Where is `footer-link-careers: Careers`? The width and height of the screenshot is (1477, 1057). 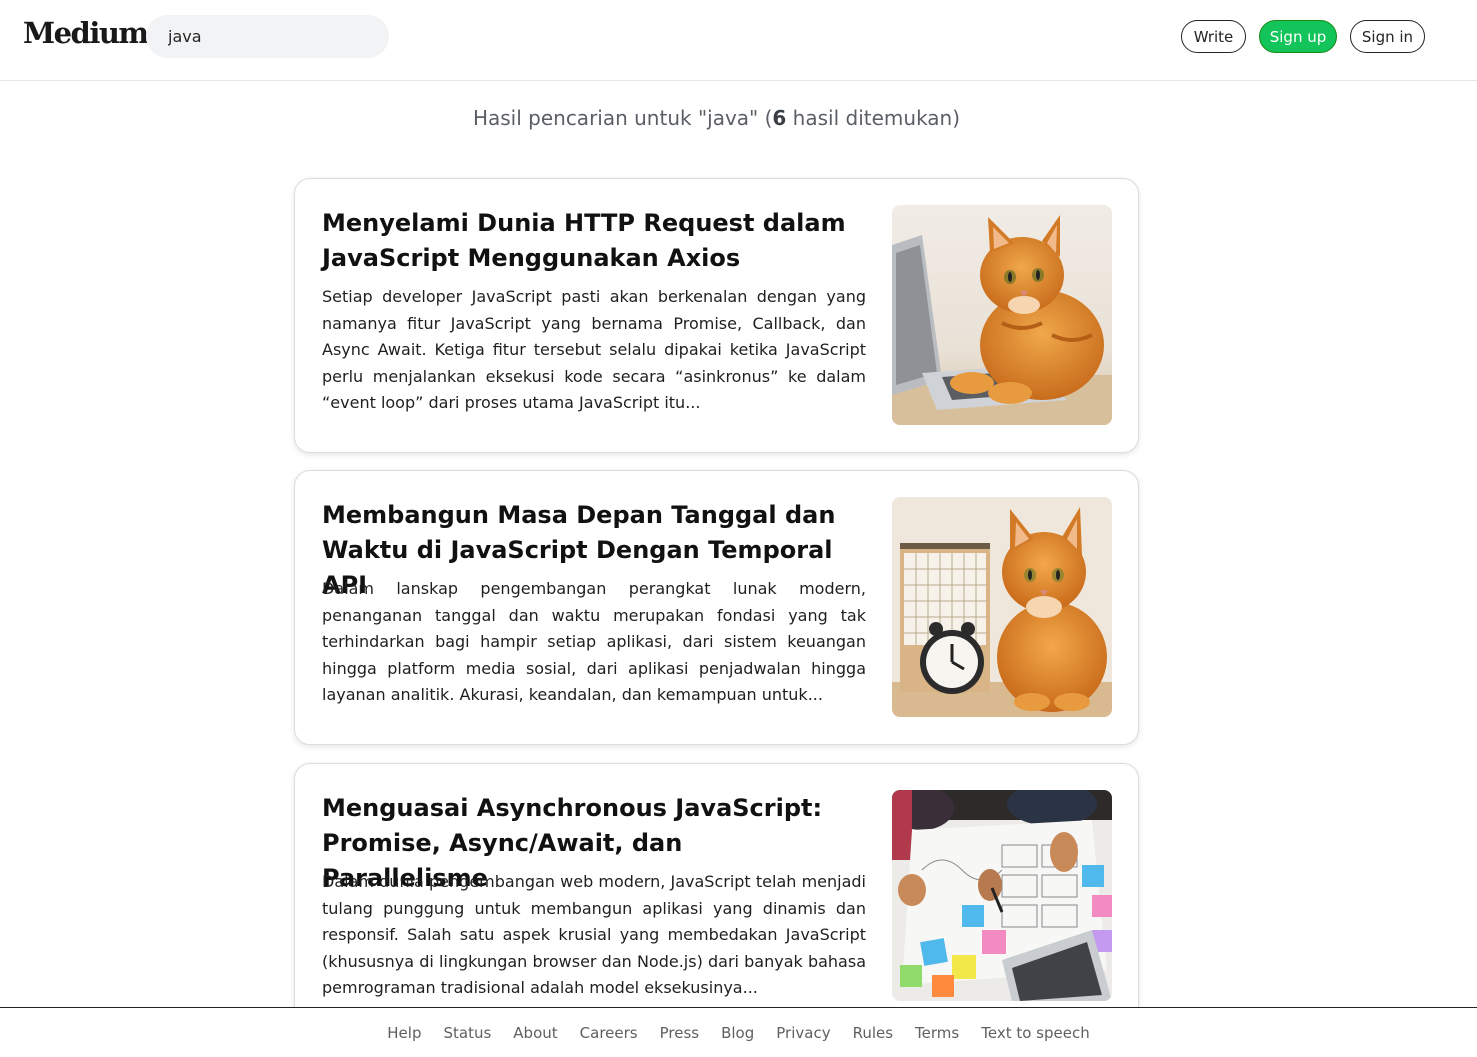 footer-link-careers: Careers is located at coordinates (609, 1033).